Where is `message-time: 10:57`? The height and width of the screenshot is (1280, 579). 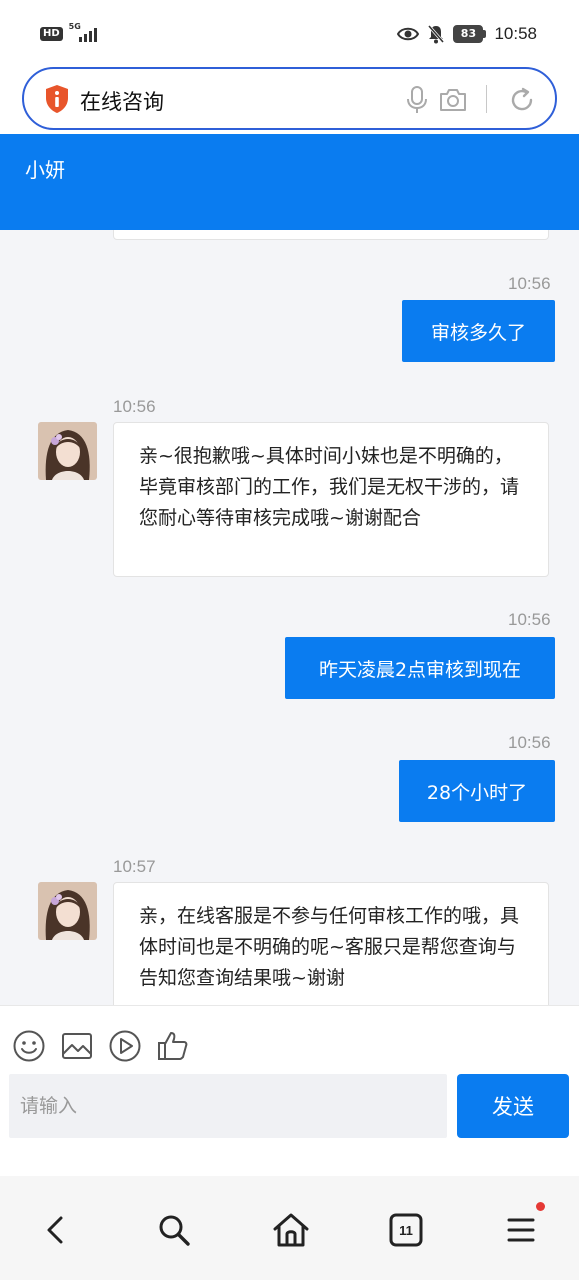
message-time: 10:57 is located at coordinates (134, 866).